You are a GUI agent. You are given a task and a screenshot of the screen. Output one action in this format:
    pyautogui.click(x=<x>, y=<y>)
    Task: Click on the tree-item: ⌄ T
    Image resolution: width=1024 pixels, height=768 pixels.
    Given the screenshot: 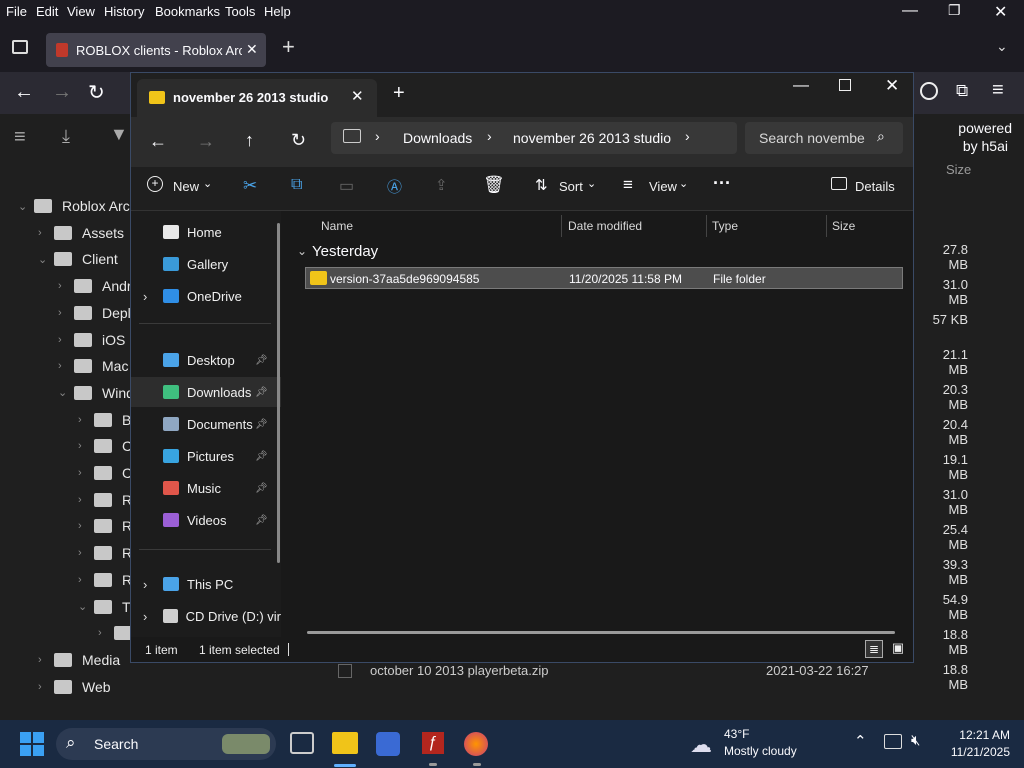 What is the action you would take?
    pyautogui.click(x=104, y=607)
    